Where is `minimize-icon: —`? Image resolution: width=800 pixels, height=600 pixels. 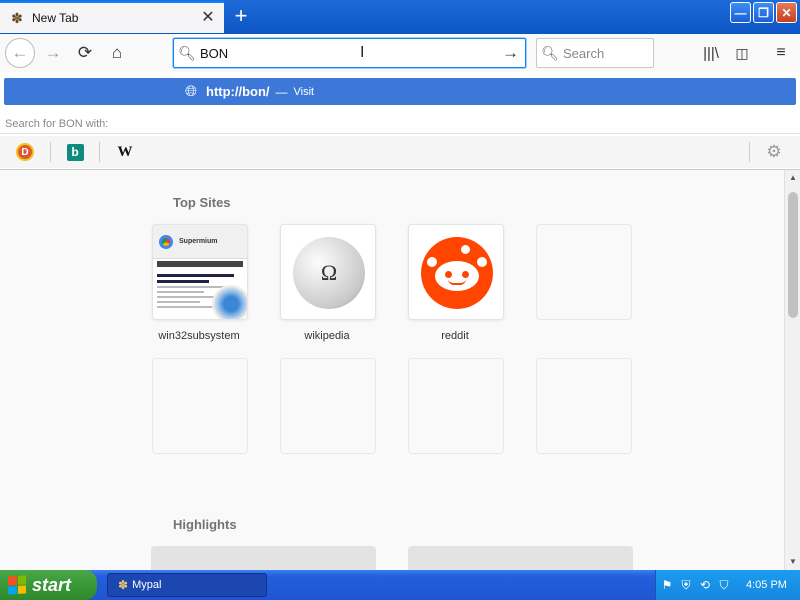
minimize-icon: — is located at coordinates (740, 12).